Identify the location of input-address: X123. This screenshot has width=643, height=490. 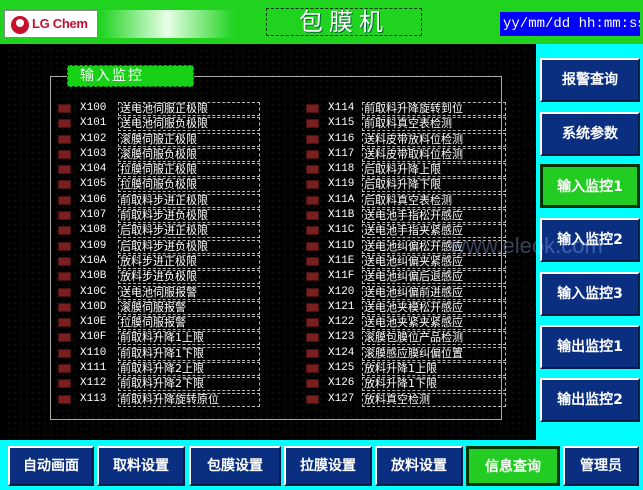
(341, 337).